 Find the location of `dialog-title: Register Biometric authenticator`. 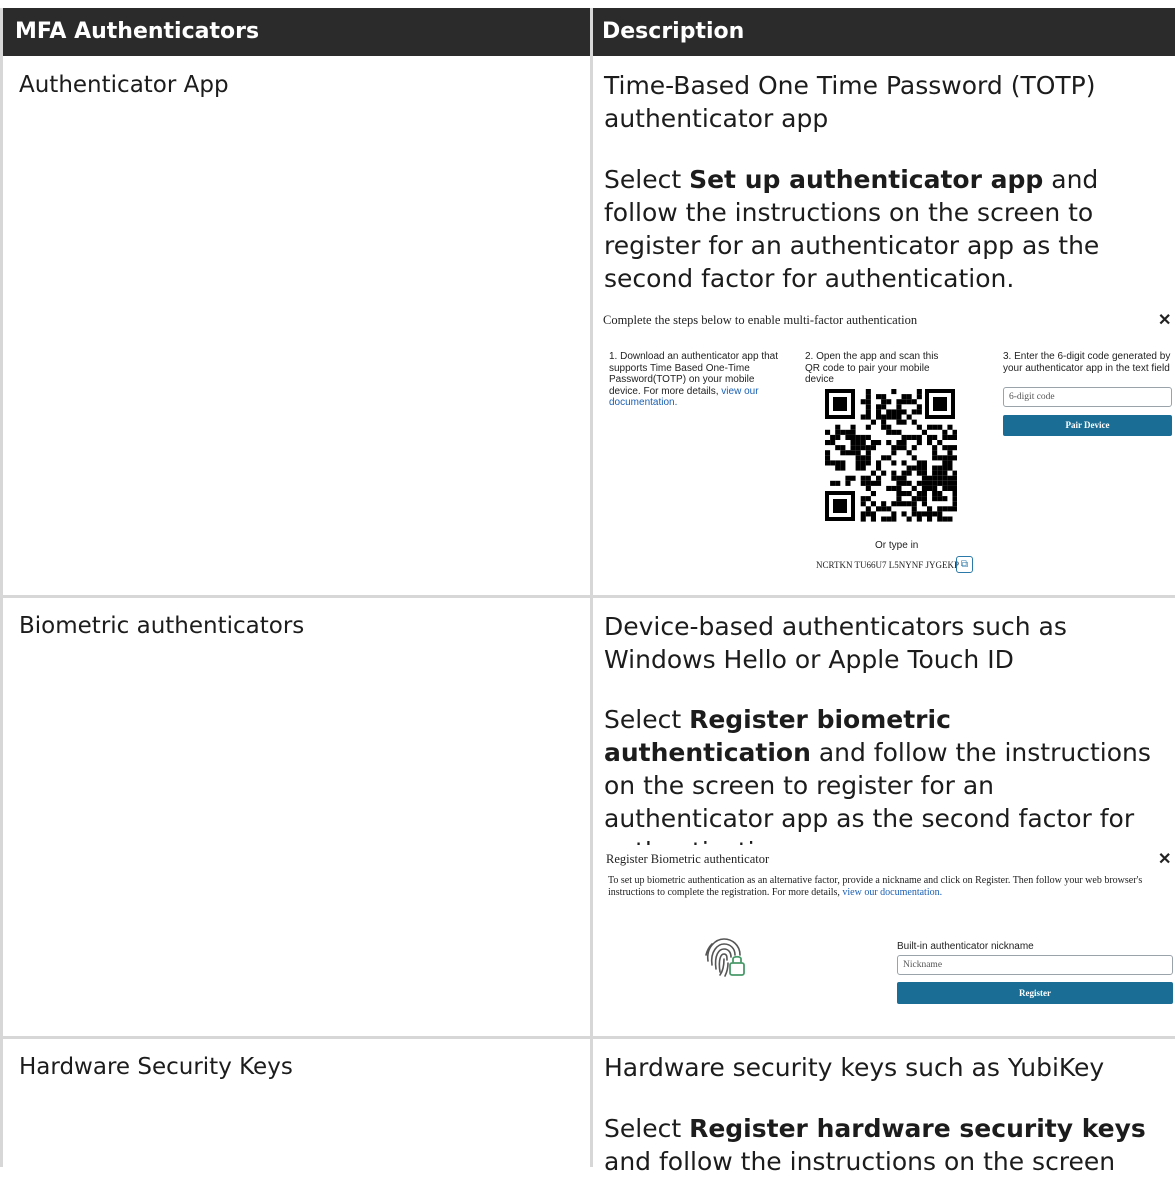

dialog-title: Register Biometric authenticator is located at coordinates (688, 859).